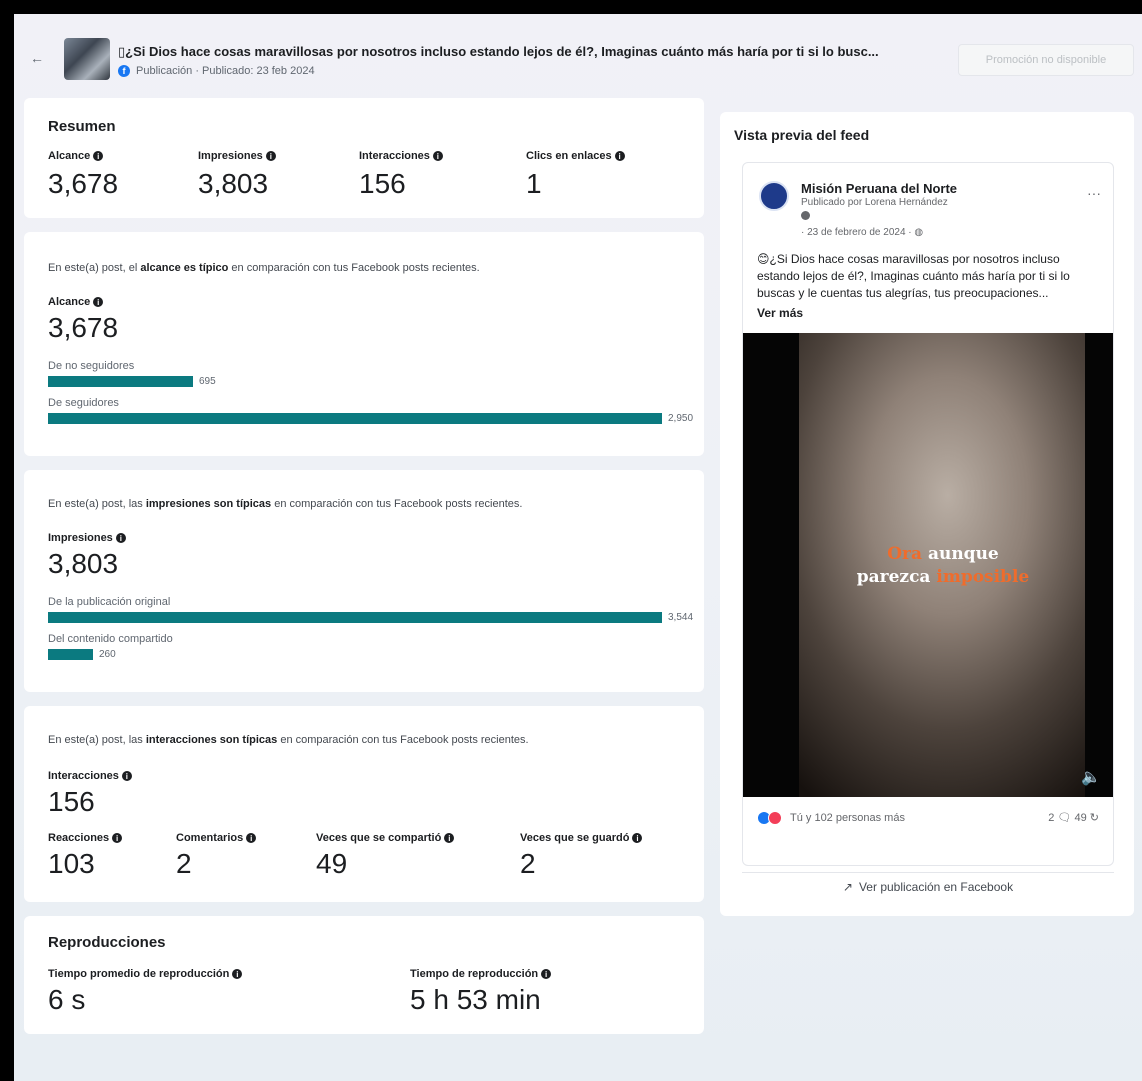 The image size is (1142, 1081). I want to click on video-overlay-text: Ora aunque parezca imposible, so click(943, 566).